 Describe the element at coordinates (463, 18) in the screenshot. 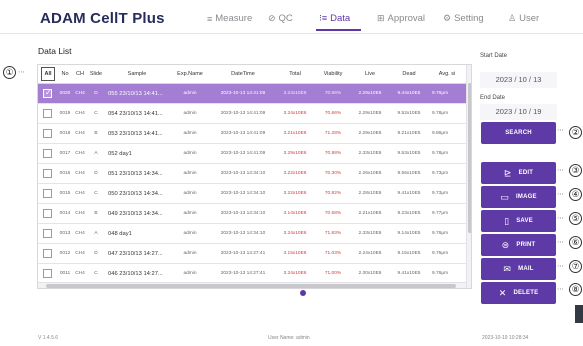

I see `nav-setting: ⚙ Setting` at that location.